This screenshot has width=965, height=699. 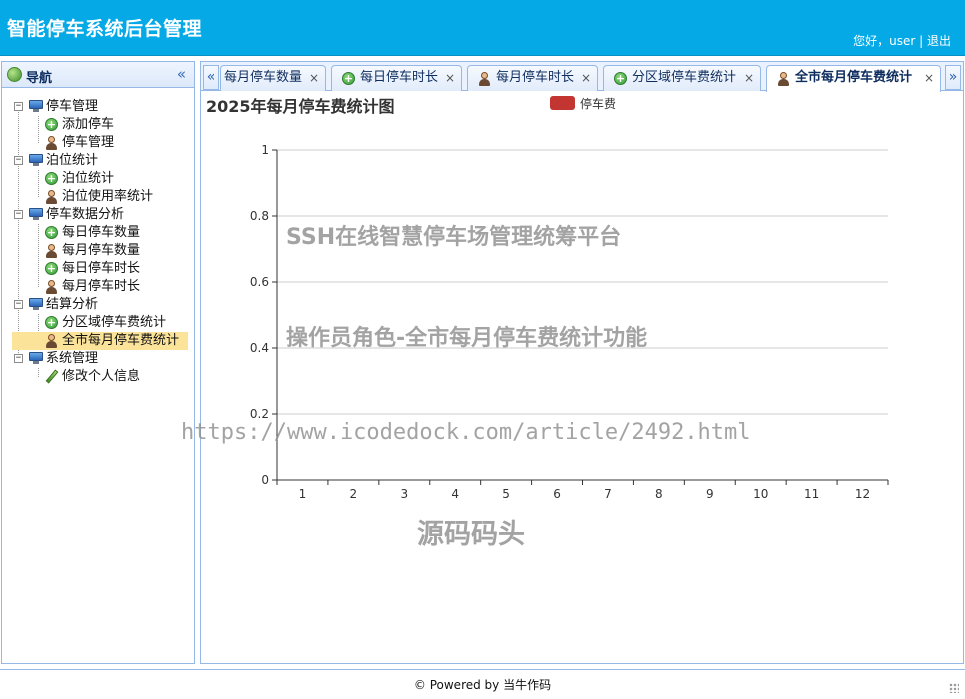 I want to click on tree-item-label: 停车管理, so click(x=88, y=142).